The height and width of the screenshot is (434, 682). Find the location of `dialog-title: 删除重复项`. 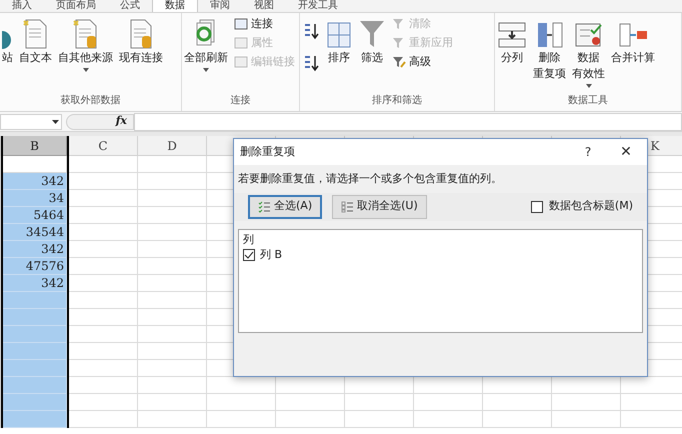

dialog-title: 删除重复项 is located at coordinates (267, 152).